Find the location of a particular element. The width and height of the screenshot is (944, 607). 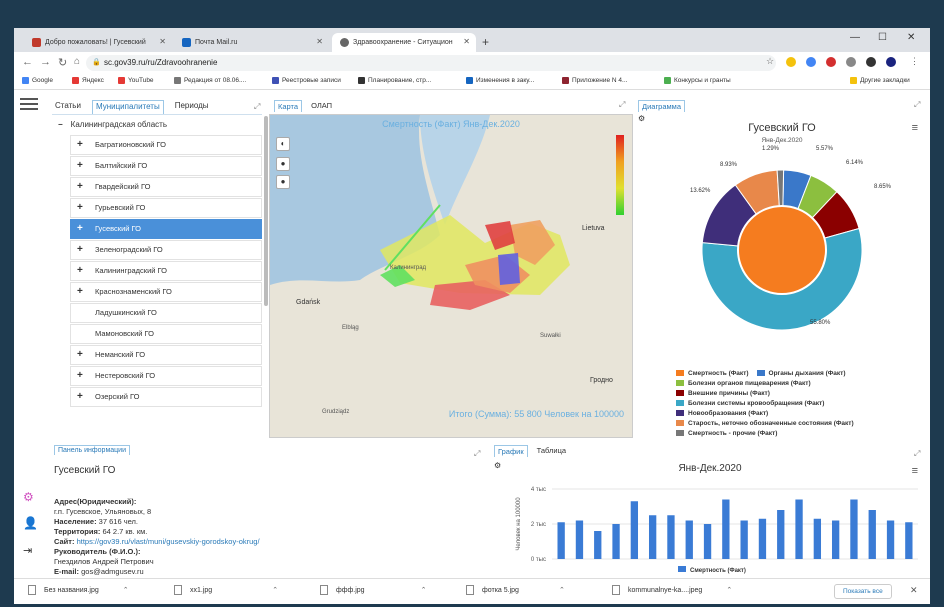

maximize-icon: ☐ is located at coordinates (882, 37).